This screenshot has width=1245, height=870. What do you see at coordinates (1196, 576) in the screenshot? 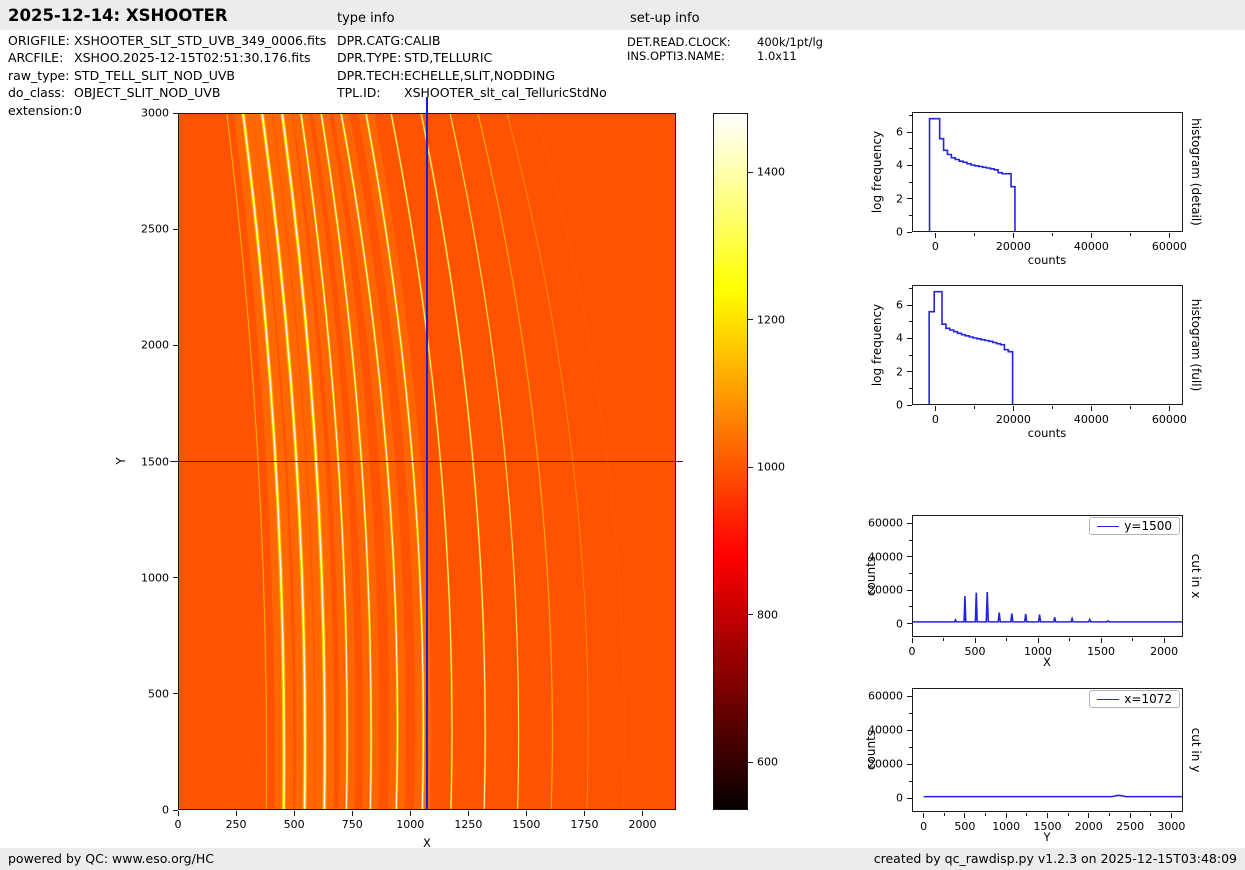
I see `cut-x-side-label: cut in x` at bounding box center [1196, 576].